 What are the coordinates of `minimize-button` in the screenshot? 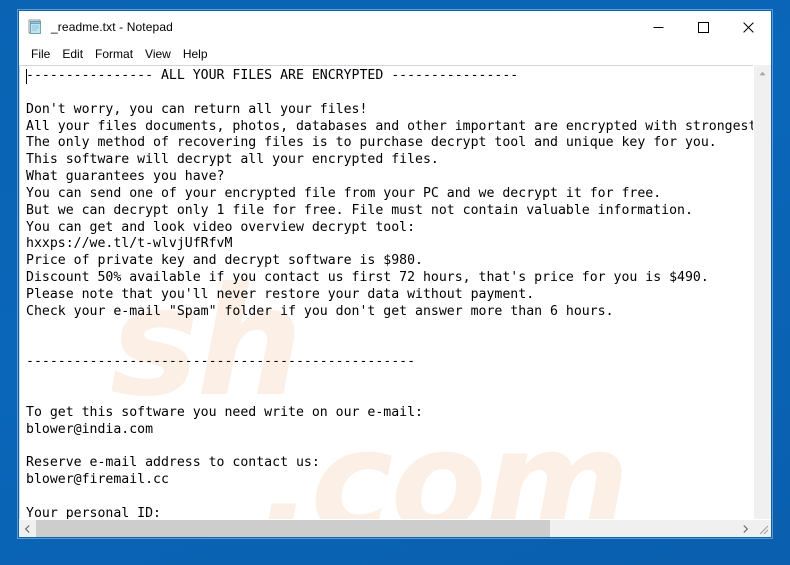 It's located at (658, 27).